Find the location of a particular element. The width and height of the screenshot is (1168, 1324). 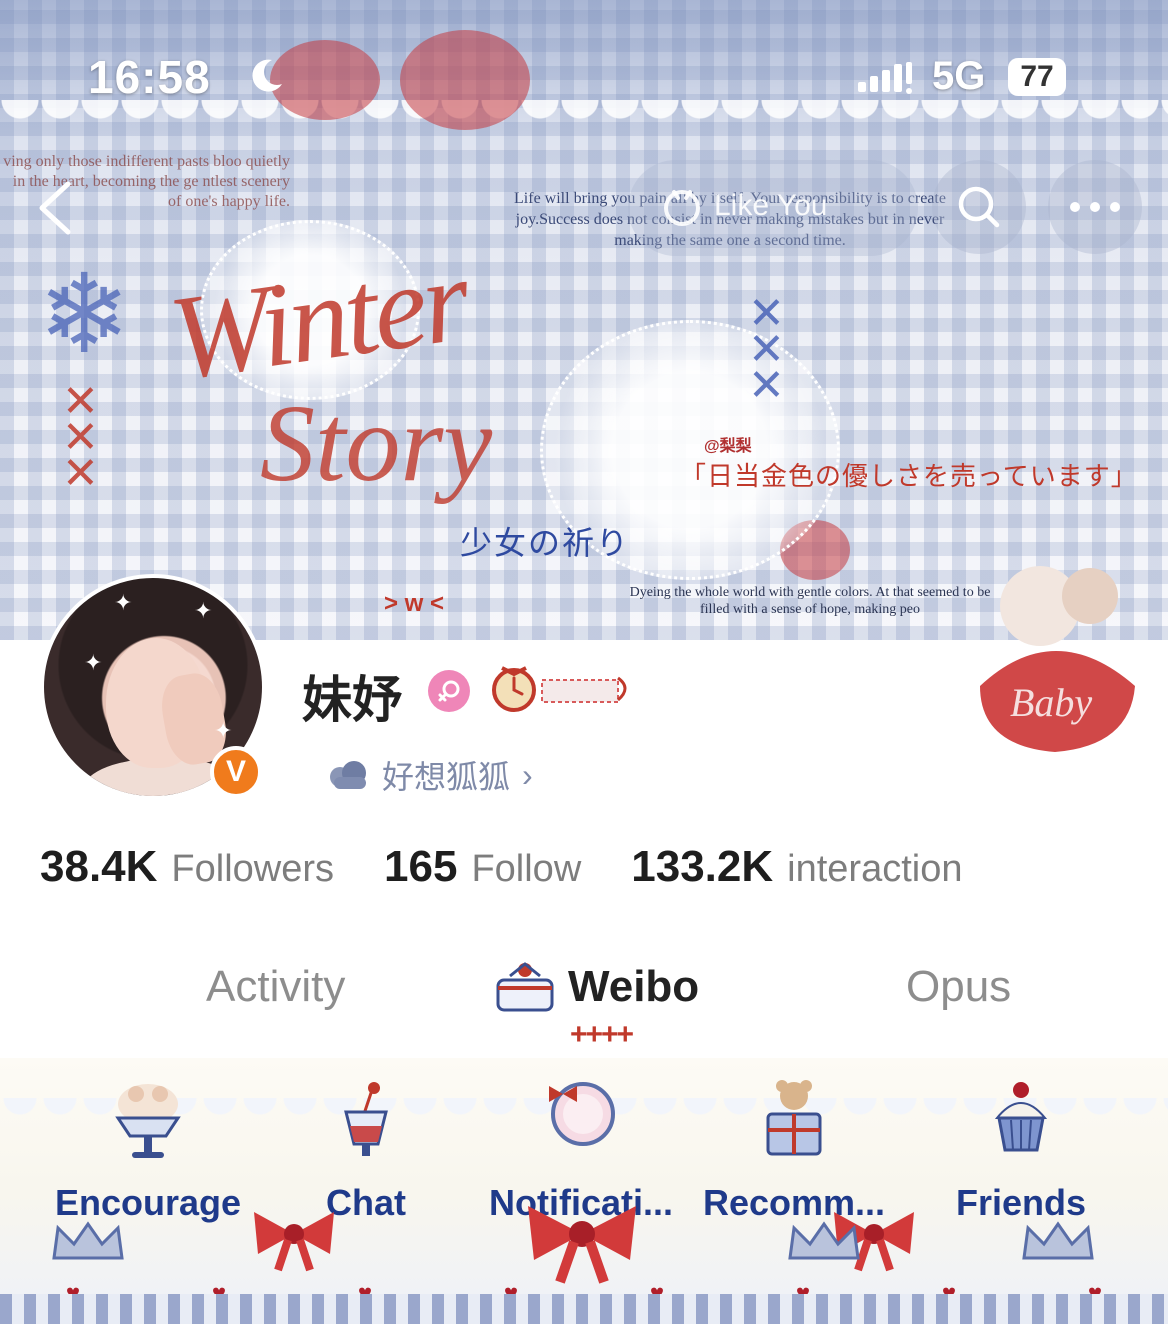

follow-count: 165 is located at coordinates (421, 866).